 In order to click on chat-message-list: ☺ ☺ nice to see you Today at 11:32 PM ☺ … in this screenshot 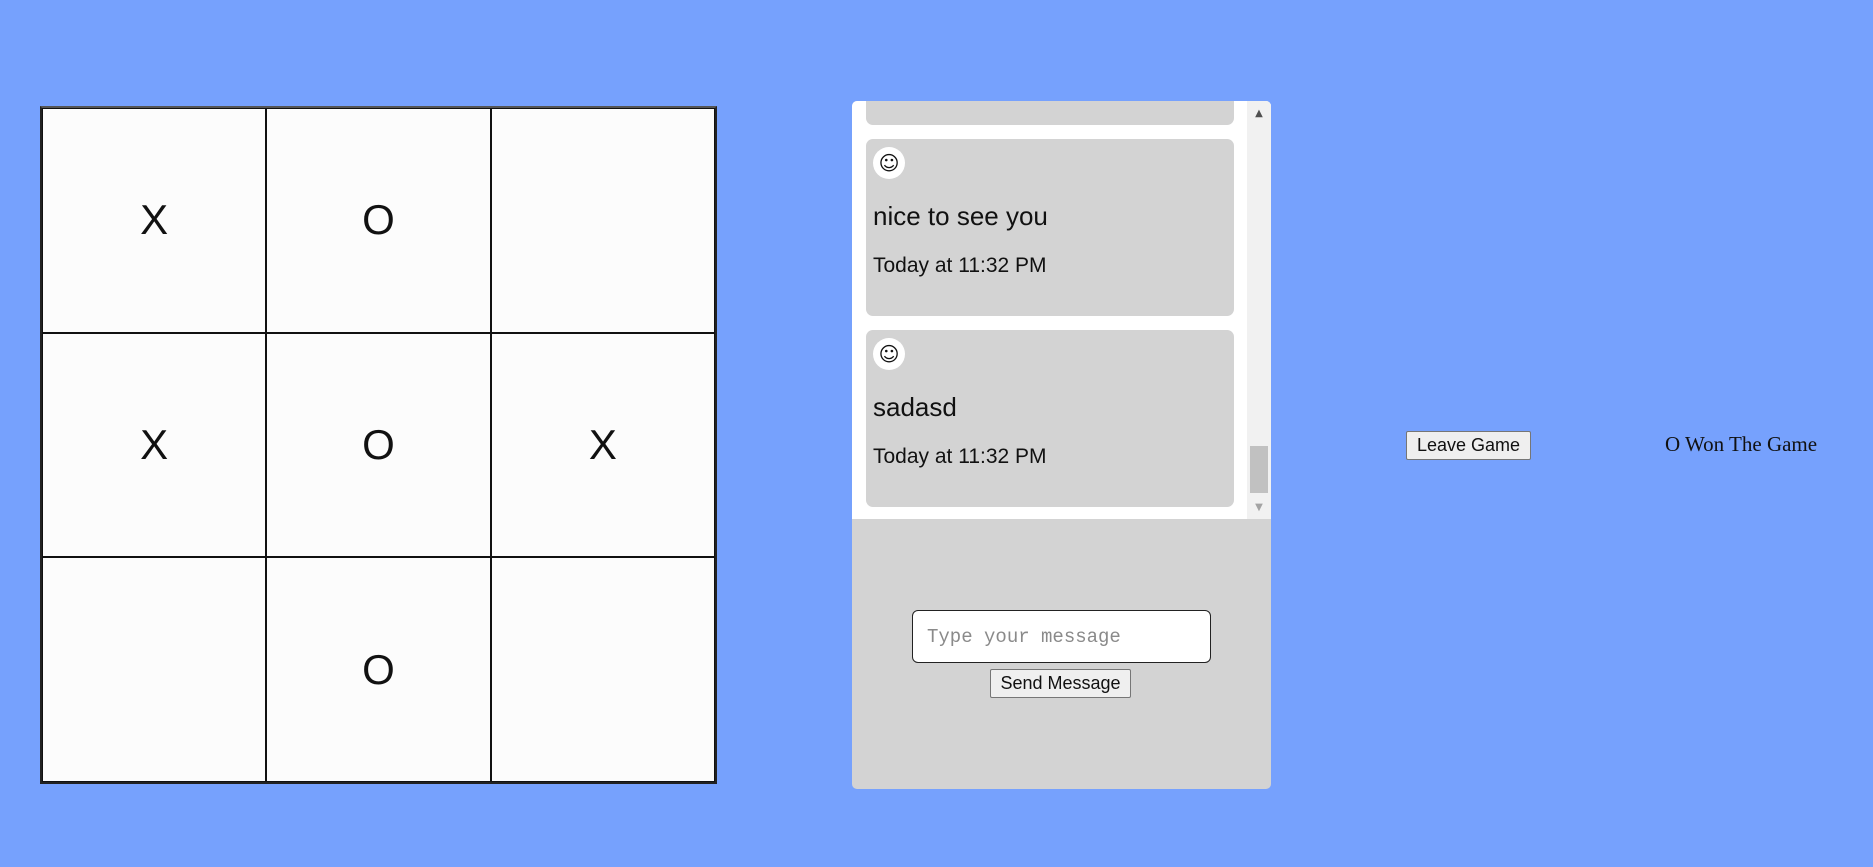, I will do `click(1061, 310)`.